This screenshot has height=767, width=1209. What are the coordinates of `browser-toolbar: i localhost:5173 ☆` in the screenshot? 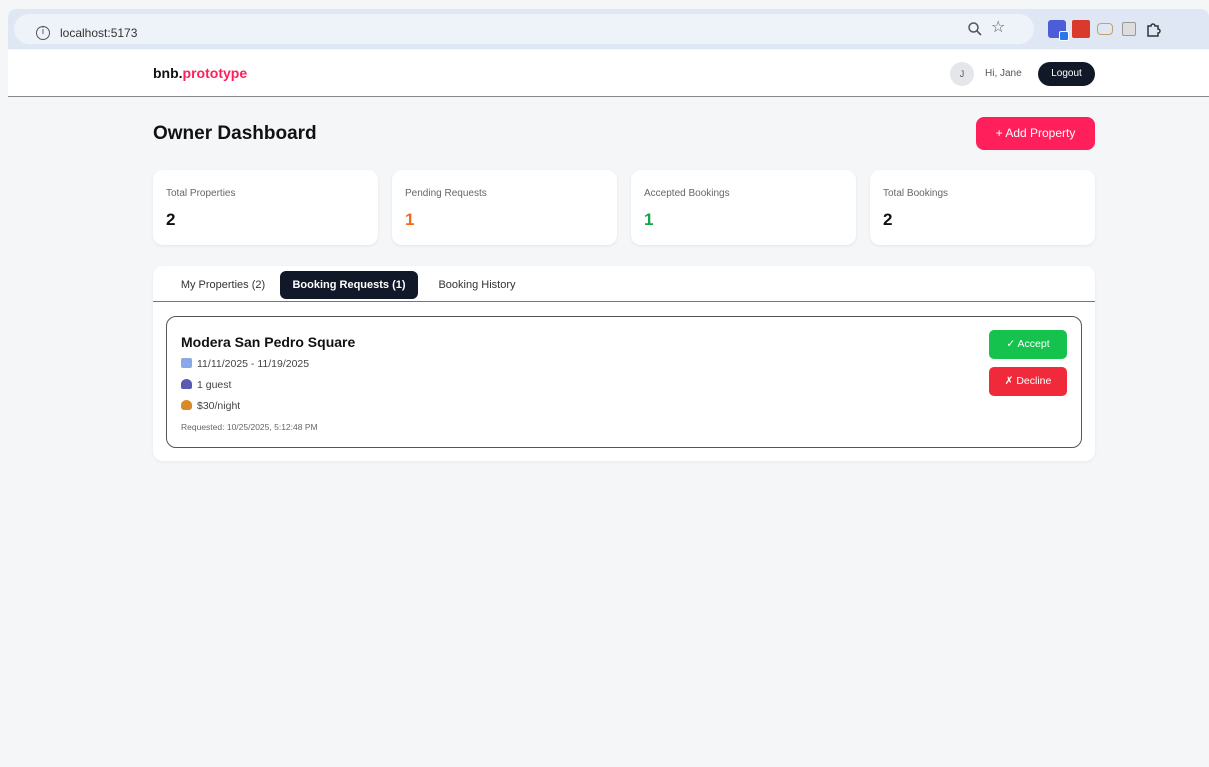 It's located at (608, 29).